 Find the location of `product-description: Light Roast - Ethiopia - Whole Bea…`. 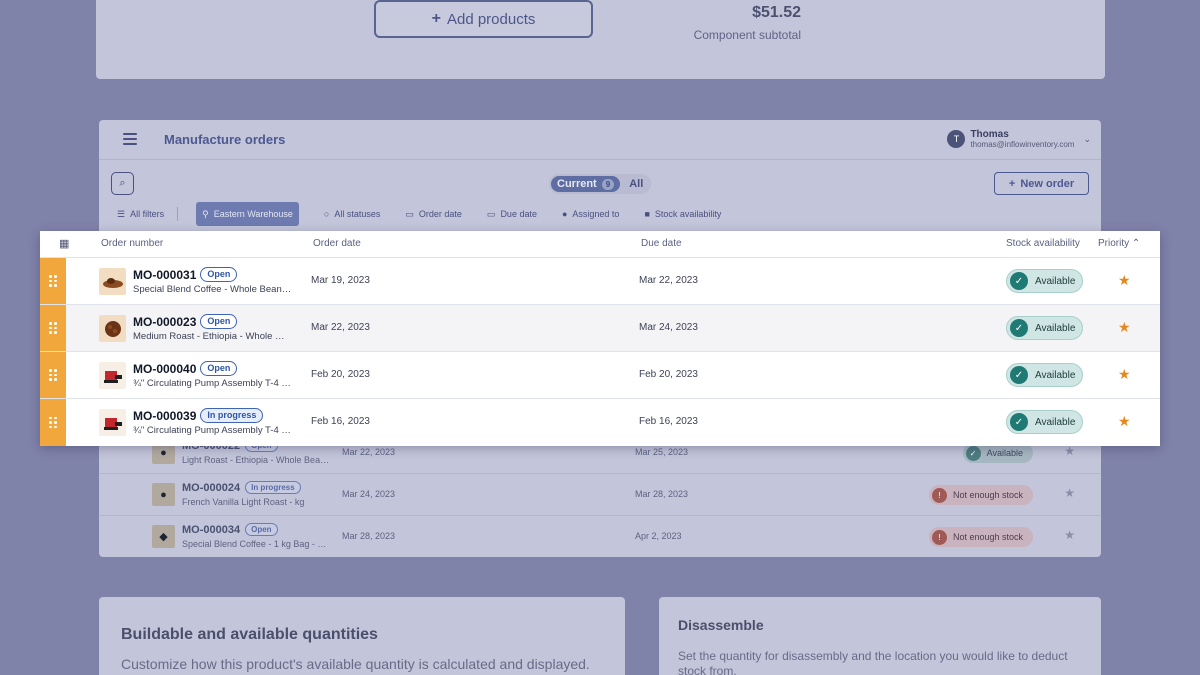

product-description: Light Roast - Ethiopia - Whole Bea… is located at coordinates (256, 460).